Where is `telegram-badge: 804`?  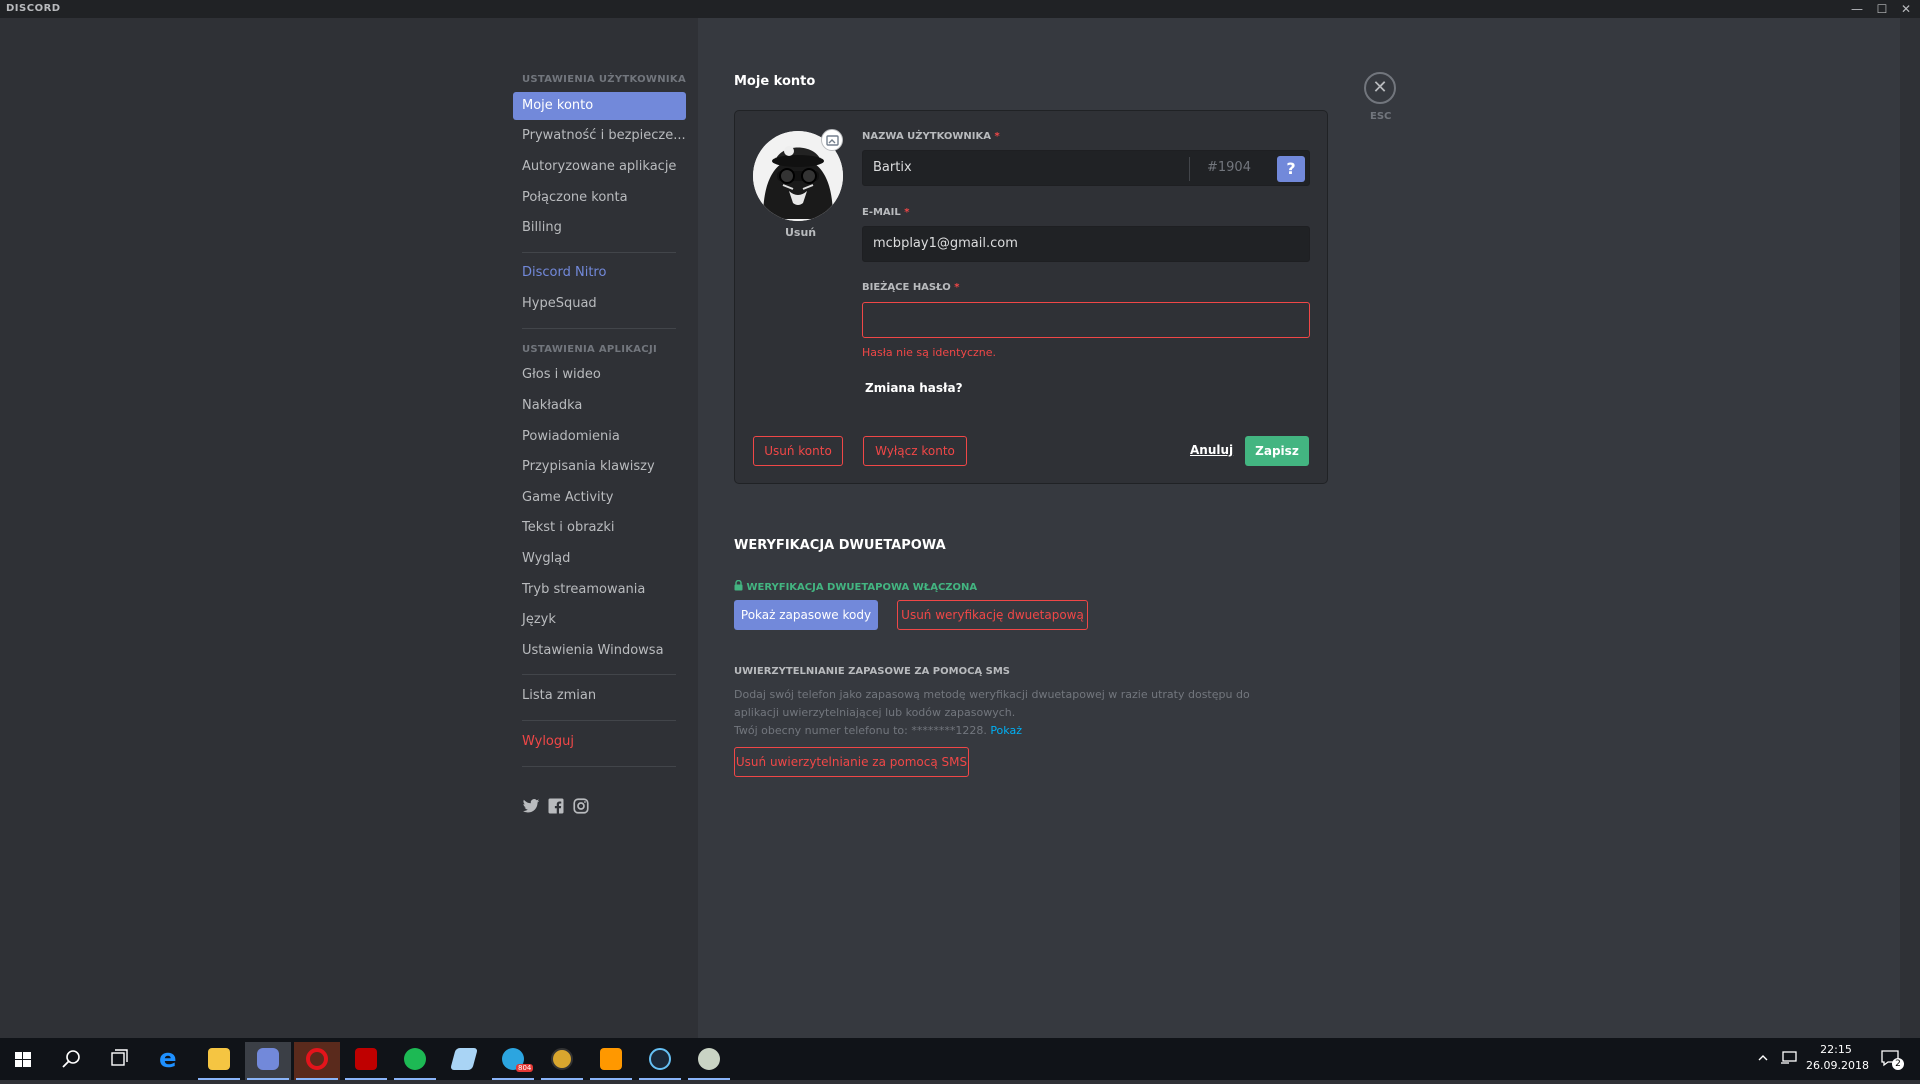 telegram-badge: 804 is located at coordinates (525, 1068).